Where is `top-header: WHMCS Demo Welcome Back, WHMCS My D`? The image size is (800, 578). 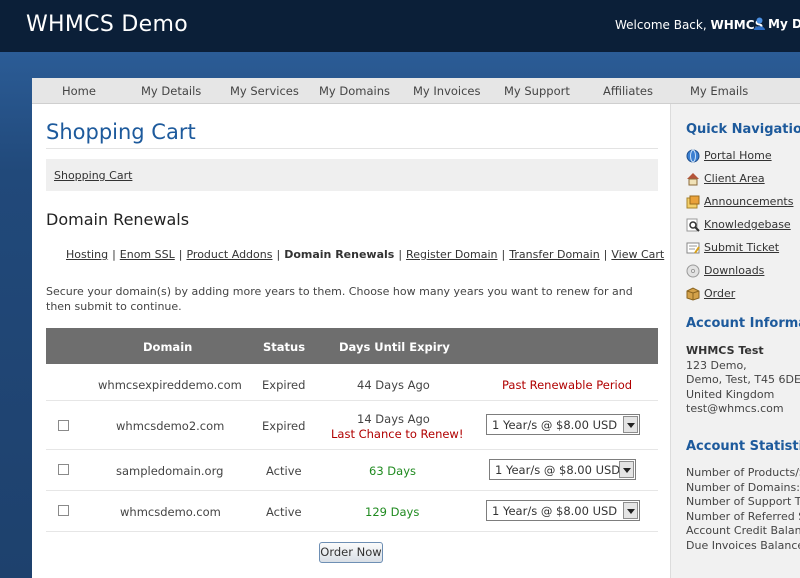
top-header: WHMCS Demo Welcome Back, WHMCS My D is located at coordinates (400, 26).